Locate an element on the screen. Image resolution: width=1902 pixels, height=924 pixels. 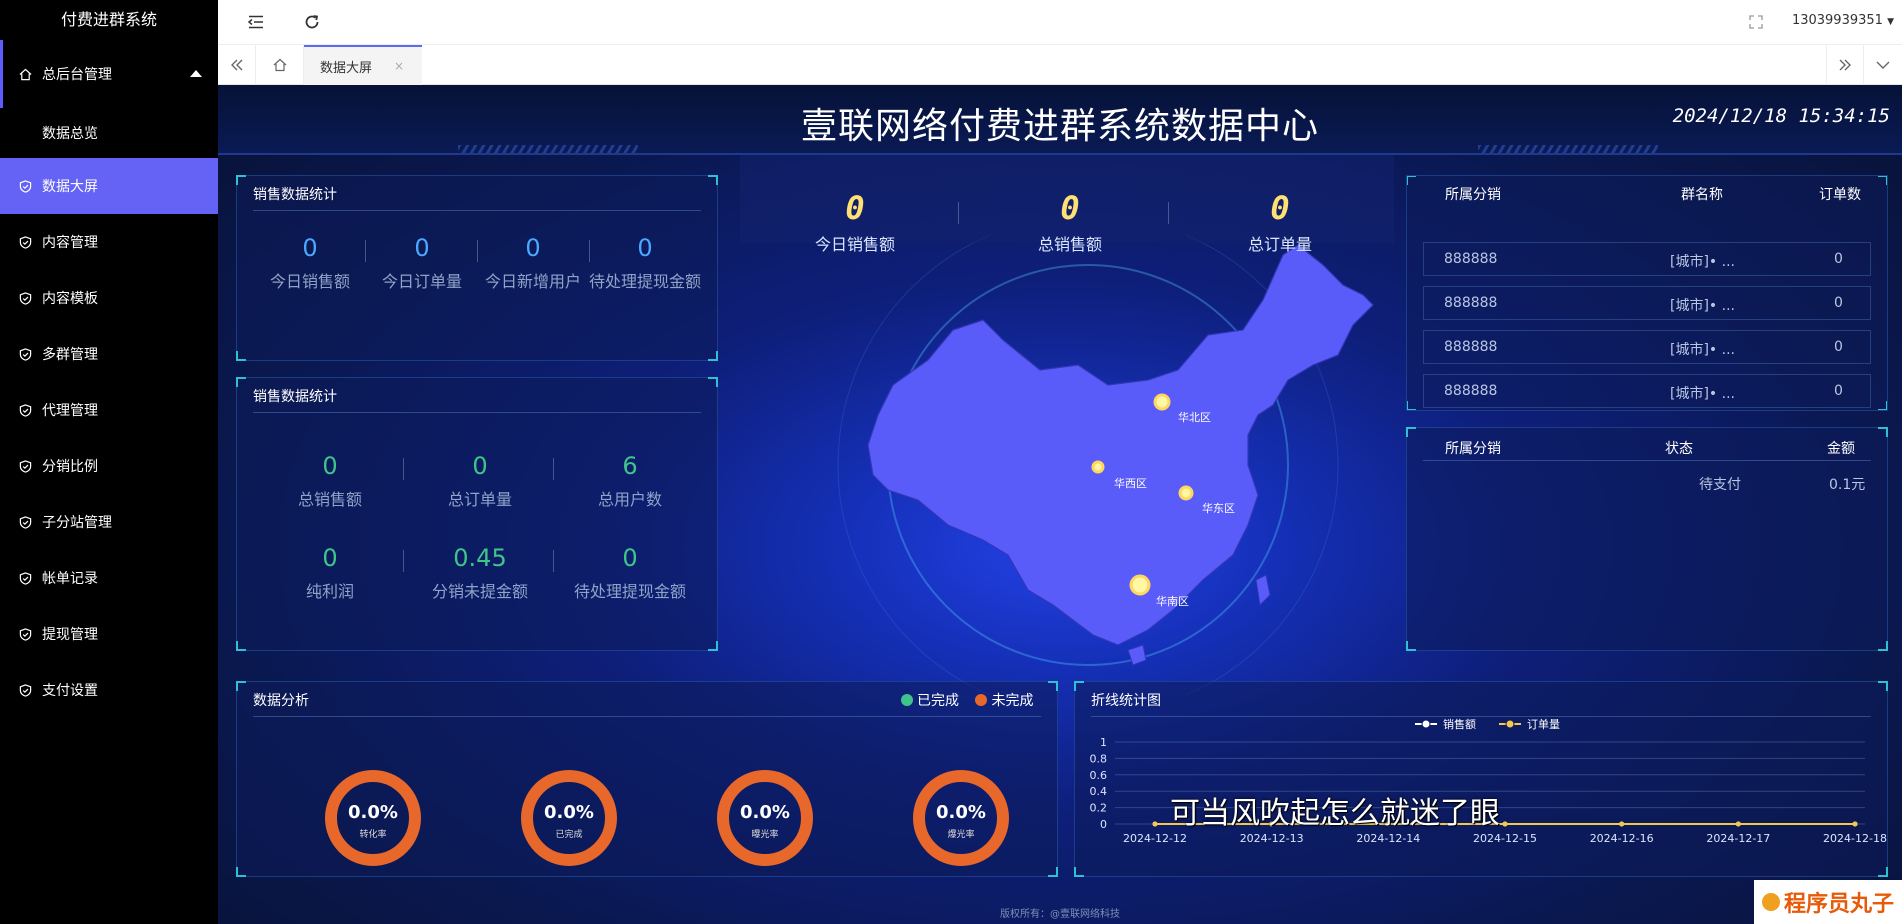
table-row: 待支付 0.1元 is located at coordinates (1647, 483).